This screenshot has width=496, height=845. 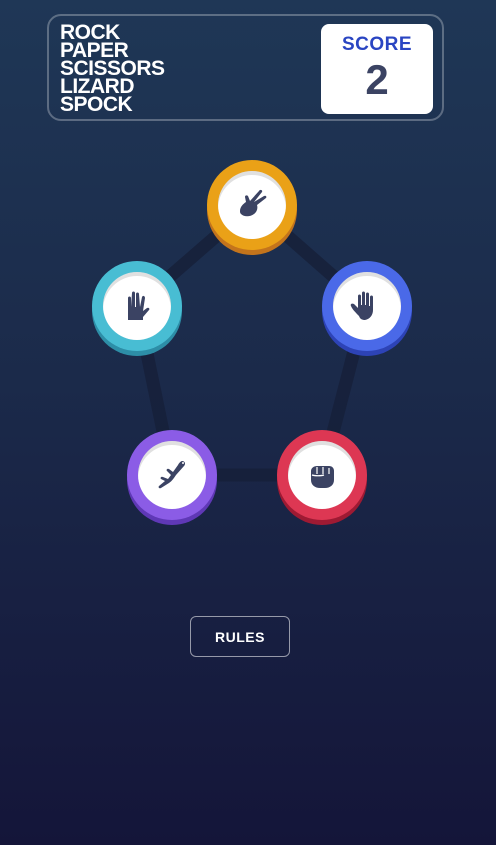 What do you see at coordinates (361, 305) in the screenshot?
I see `open-hand-icon` at bounding box center [361, 305].